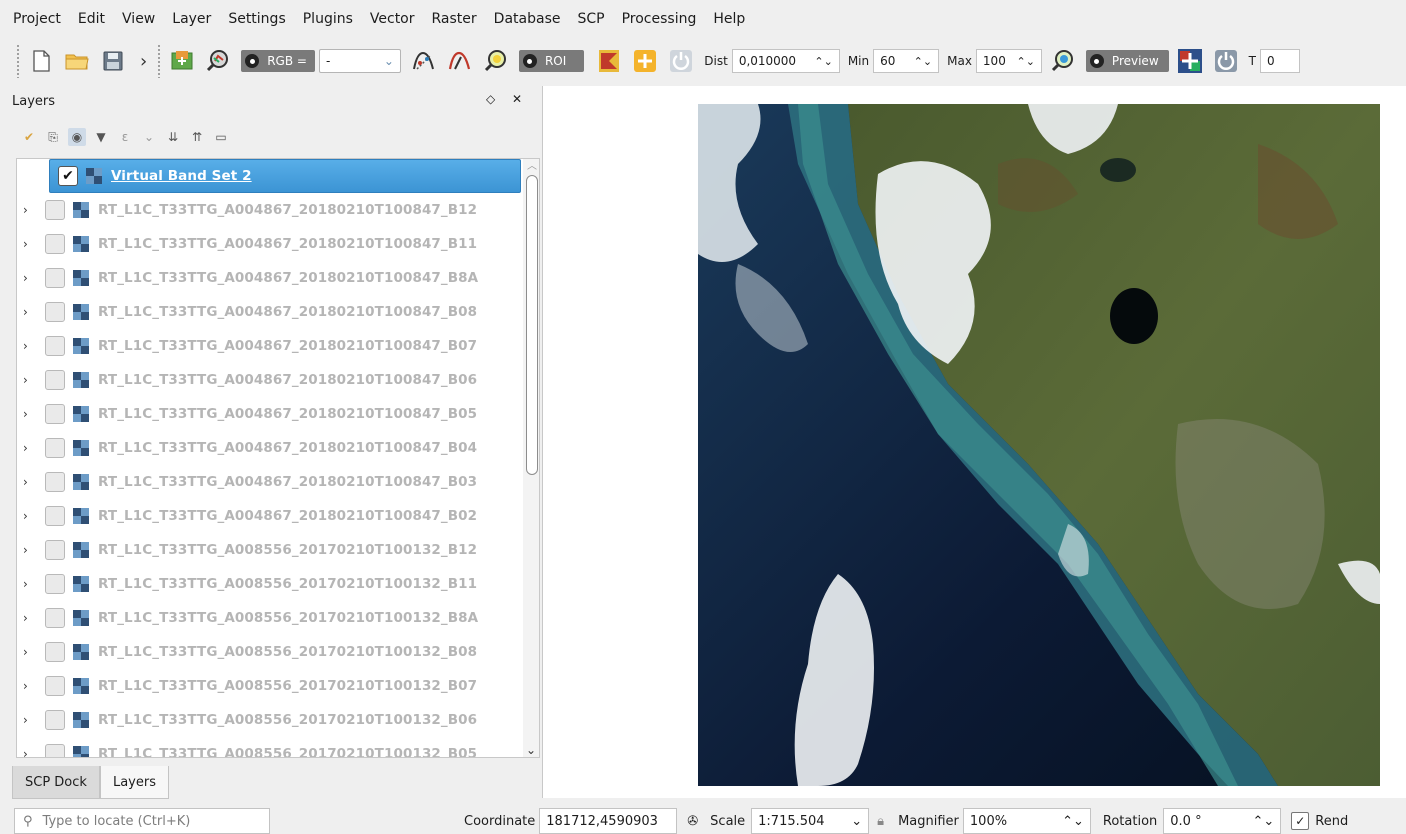 The width and height of the screenshot is (1406, 834). Describe the element at coordinates (138, 19) in the screenshot. I see `menu-view: View` at that location.